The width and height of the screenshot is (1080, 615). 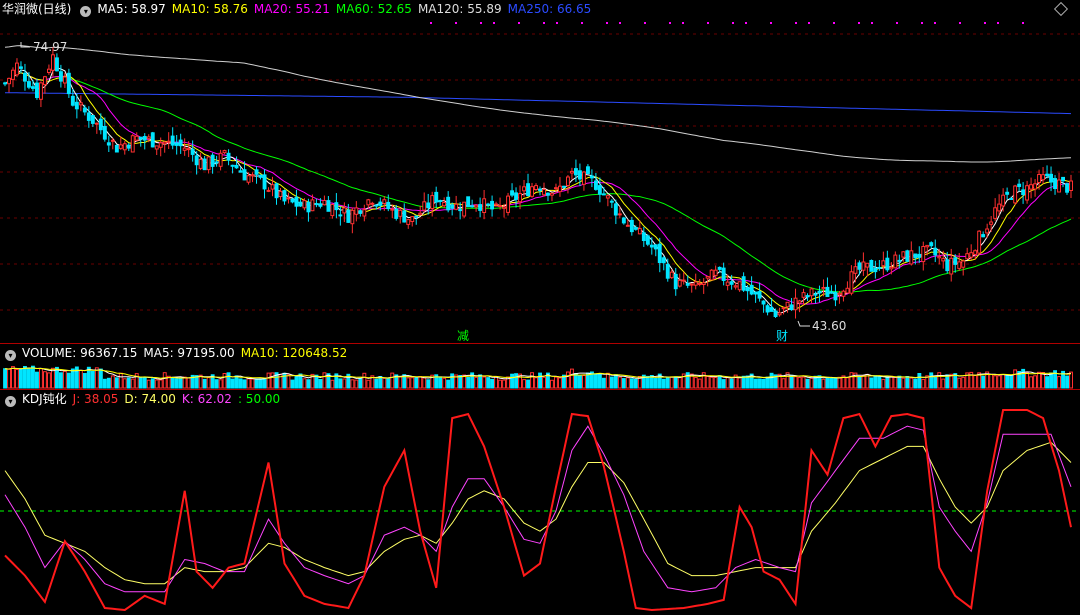 What do you see at coordinates (10, 401) in the screenshot?
I see `kdj-settings-icon: ▾` at bounding box center [10, 401].